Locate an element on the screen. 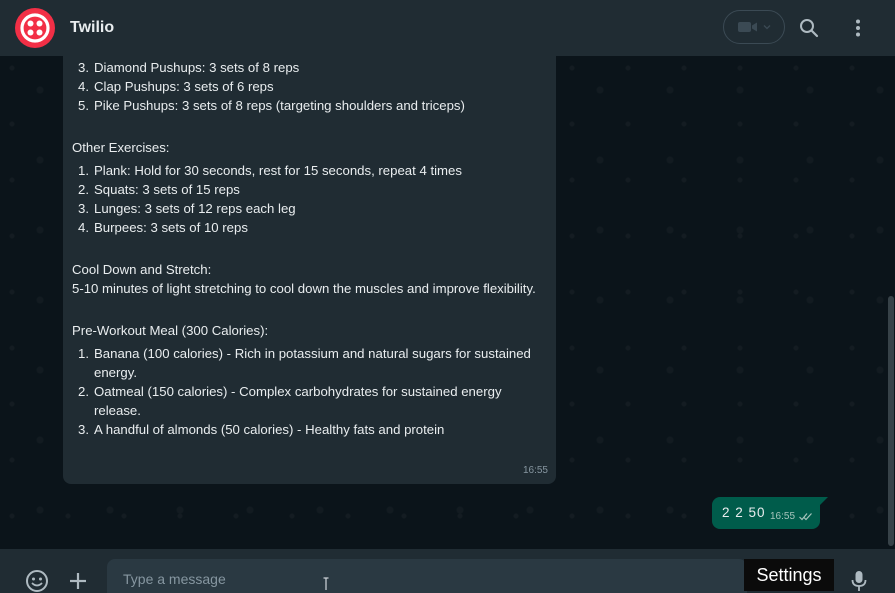 The image size is (895, 593). voice-message-button is located at coordinates (859, 581).